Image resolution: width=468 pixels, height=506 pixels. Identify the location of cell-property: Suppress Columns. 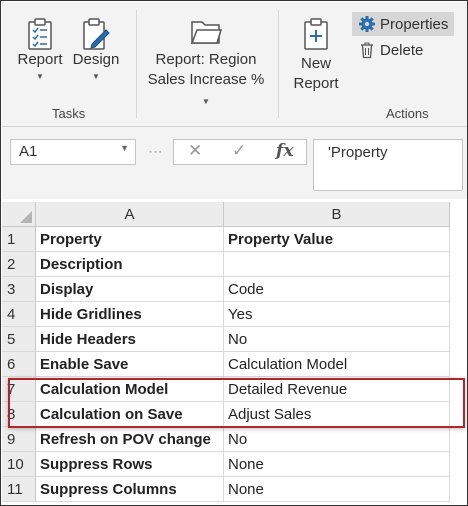
(130, 489).